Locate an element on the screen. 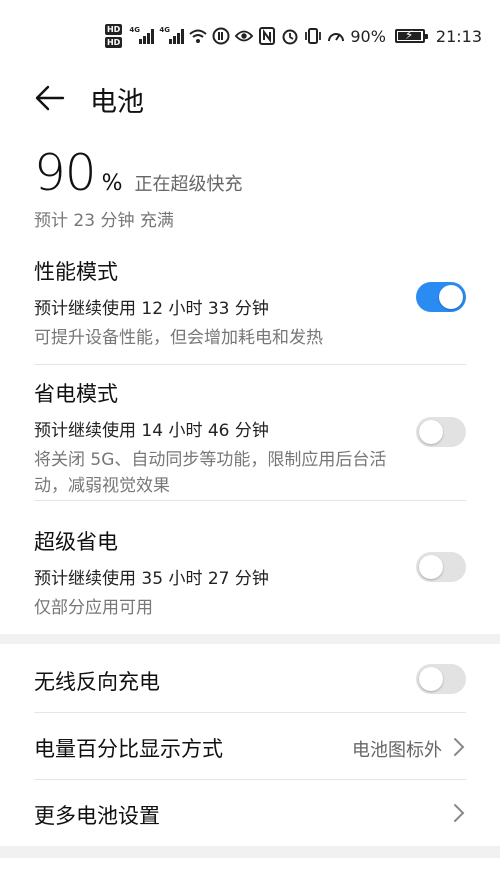 The height and width of the screenshot is (888, 500). wireless-reverse-charging-toggle is located at coordinates (441, 679).